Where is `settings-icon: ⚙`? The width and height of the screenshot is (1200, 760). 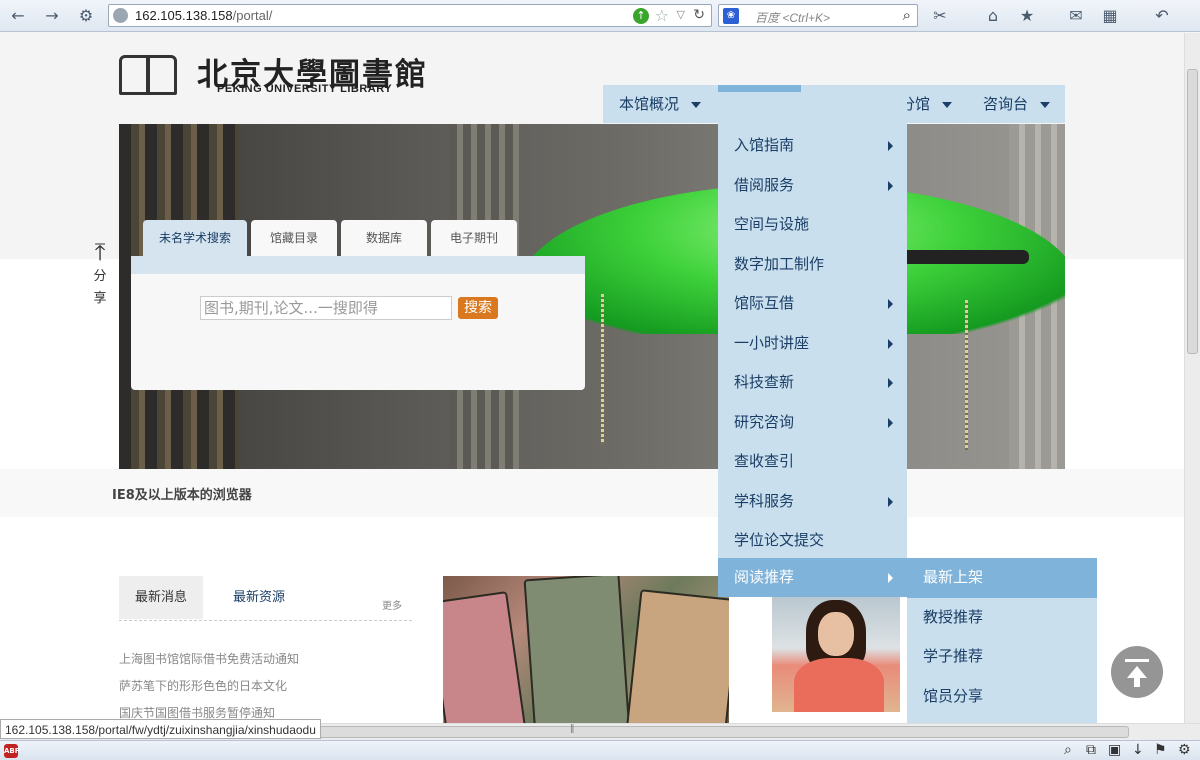
settings-icon: ⚙ is located at coordinates (1184, 750).